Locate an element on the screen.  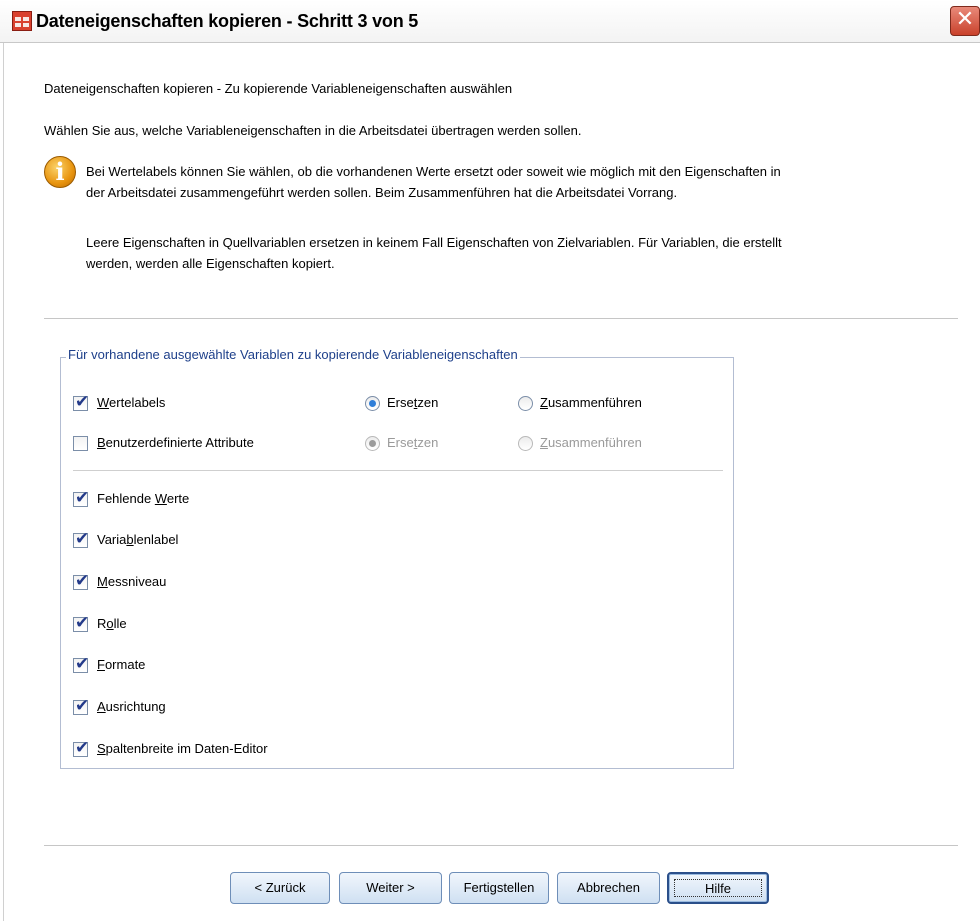
help-button: Hilfe is located at coordinates (718, 888).